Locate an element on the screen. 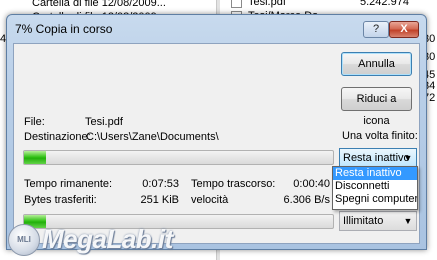  after-finish-select: Resta inattivo ▼ is located at coordinates (378, 158).